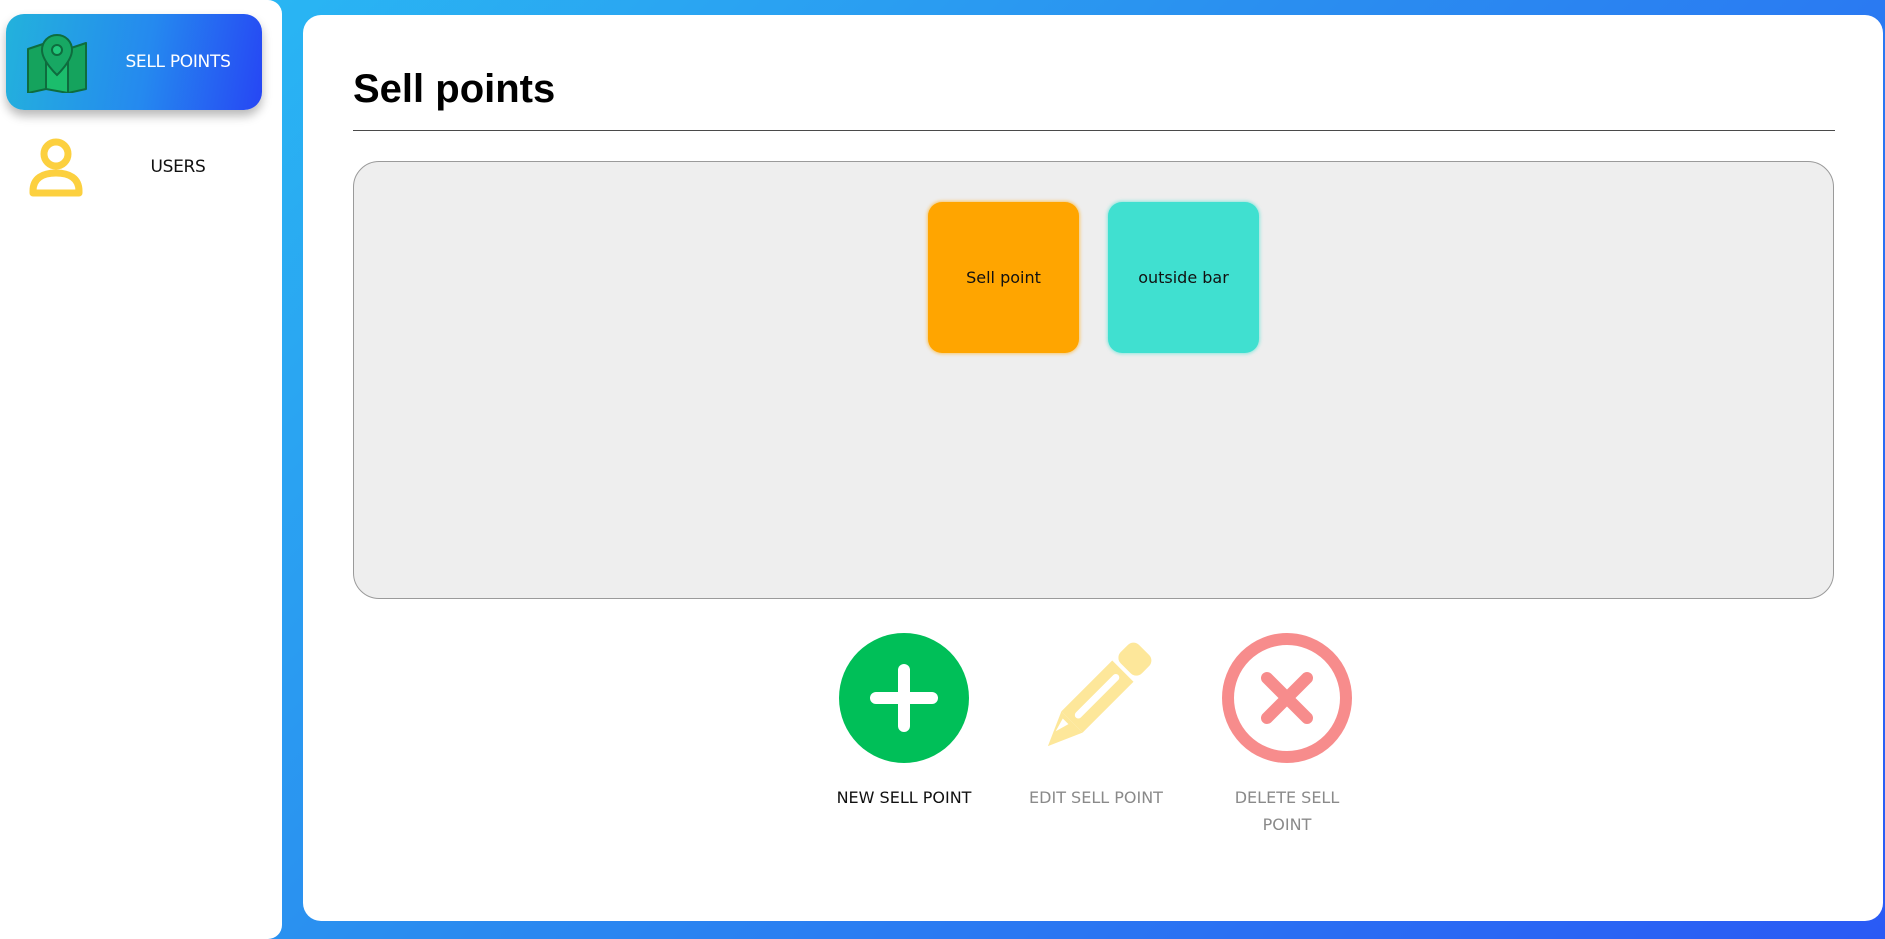 Image resolution: width=1885 pixels, height=939 pixels. I want to click on edit-sell-point-button: EDIT SELL POINT, so click(1096, 721).